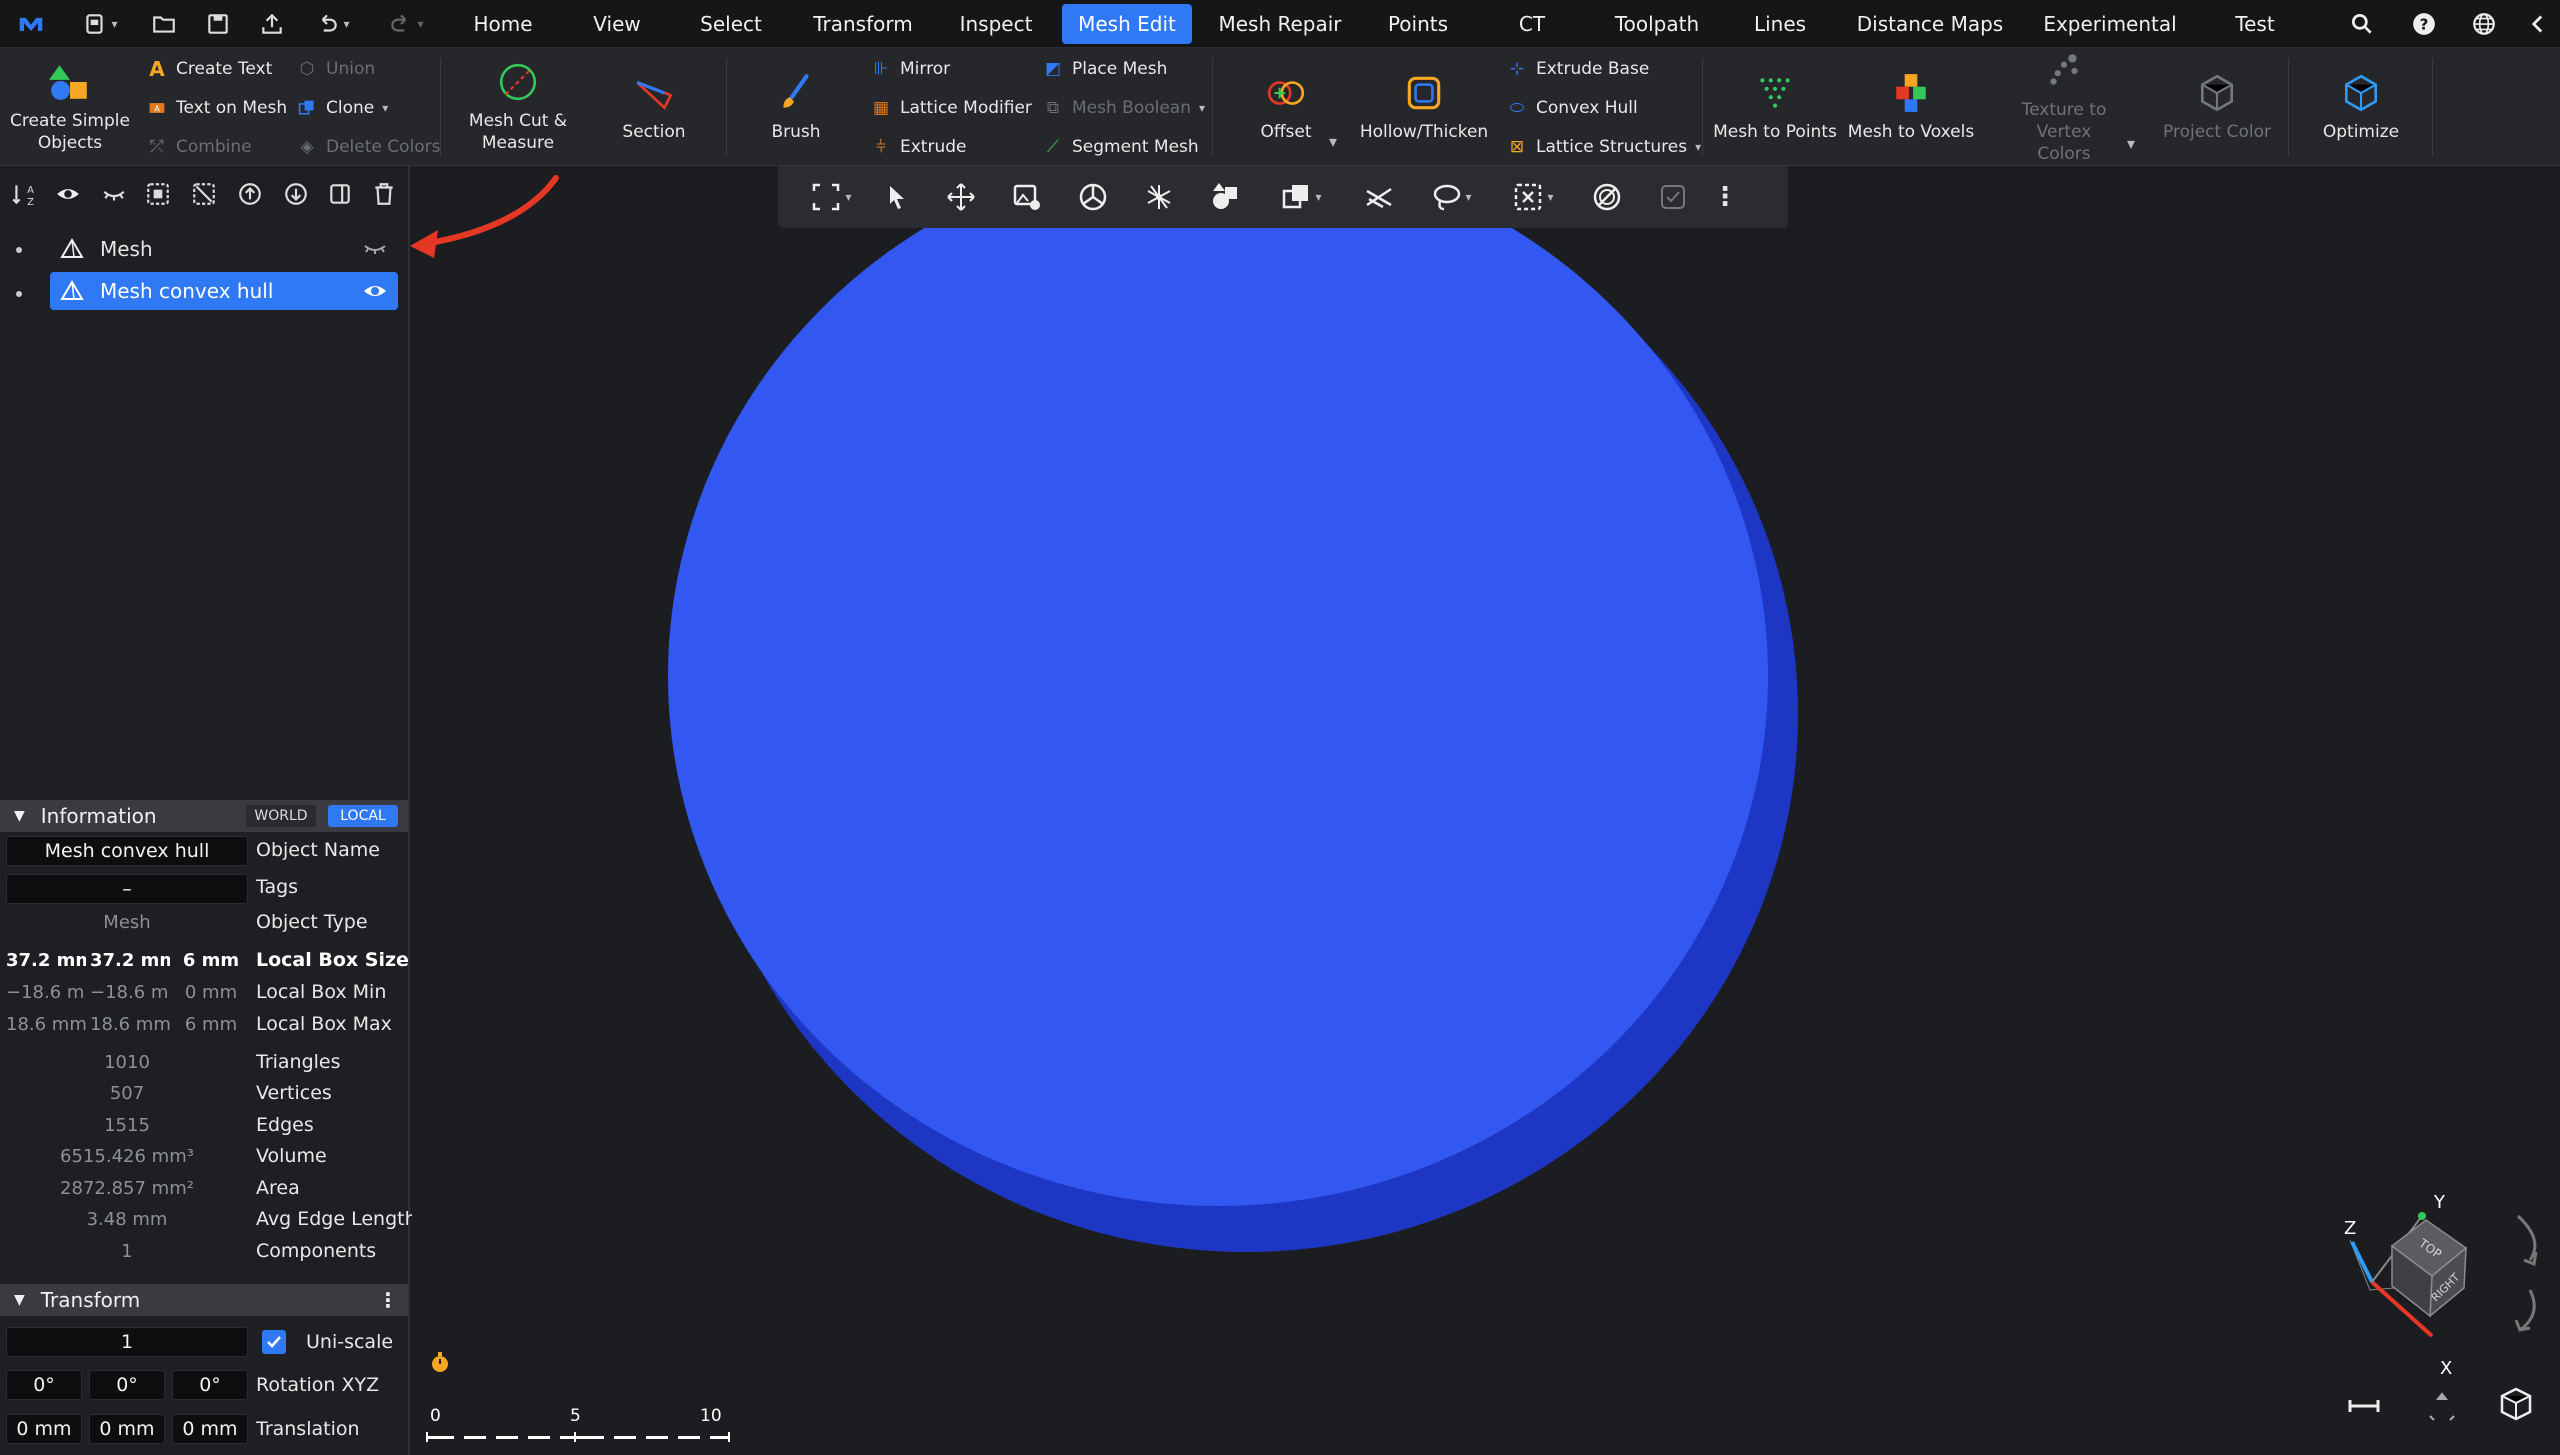 This screenshot has height=1455, width=2560. What do you see at coordinates (1333, 141) in the screenshot?
I see `offset-dropdown-icon: ▾` at bounding box center [1333, 141].